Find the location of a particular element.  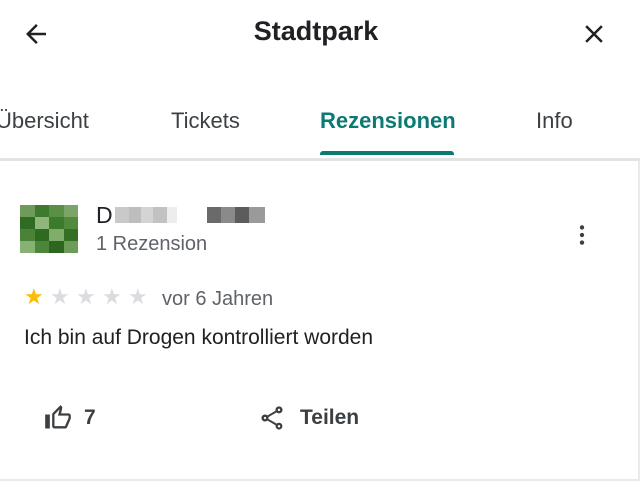

more-options-button is located at coordinates (582, 235).